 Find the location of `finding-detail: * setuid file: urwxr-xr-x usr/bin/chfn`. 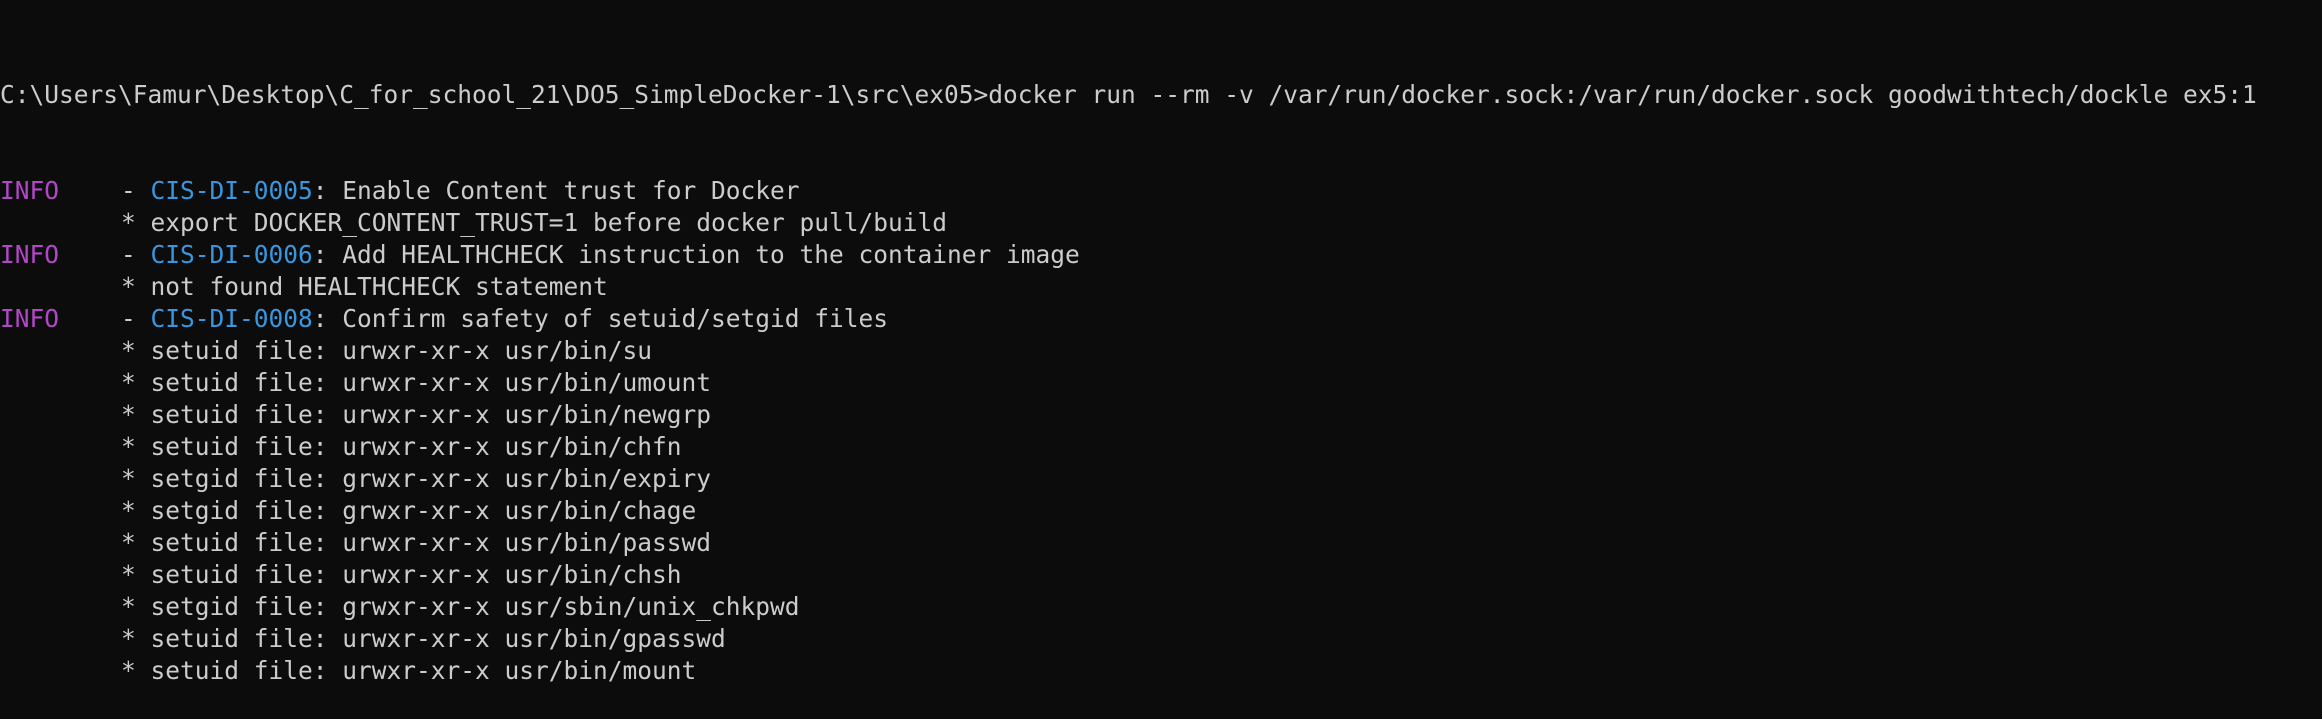

finding-detail: * setuid file: urwxr-xr-x usr/bin/chfn is located at coordinates (1161, 447).